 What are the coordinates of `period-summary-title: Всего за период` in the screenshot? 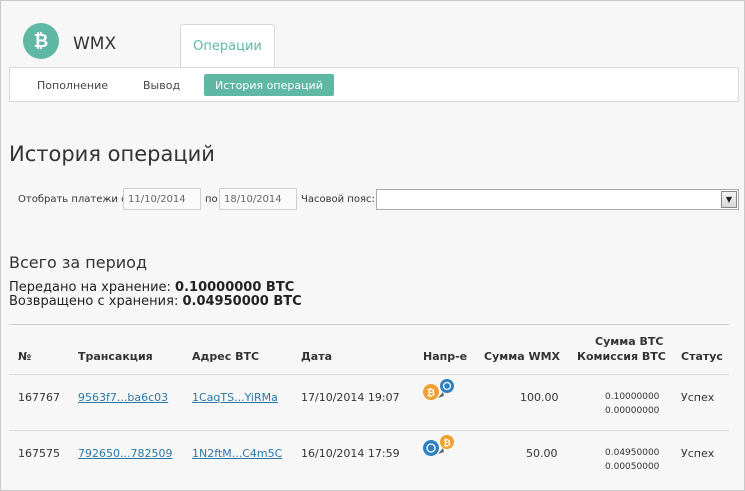 It's located at (78, 262).